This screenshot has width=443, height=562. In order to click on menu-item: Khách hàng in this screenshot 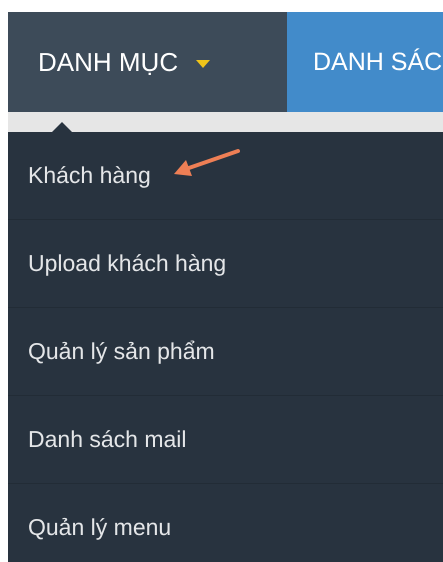, I will do `click(89, 175)`.